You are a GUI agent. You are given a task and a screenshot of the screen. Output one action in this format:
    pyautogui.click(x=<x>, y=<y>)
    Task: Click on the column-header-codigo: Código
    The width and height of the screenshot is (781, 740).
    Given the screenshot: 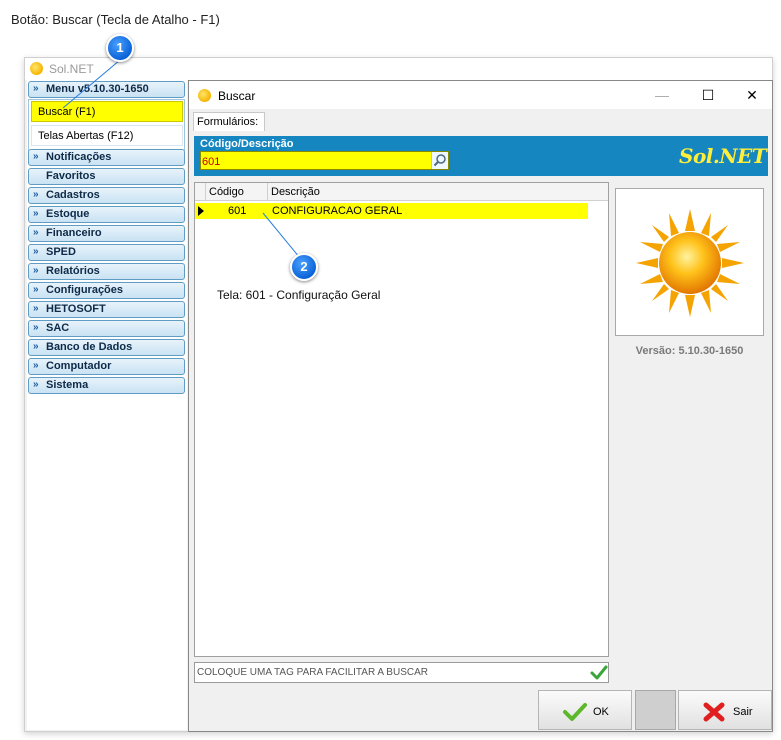 What is the action you would take?
    pyautogui.click(x=226, y=192)
    